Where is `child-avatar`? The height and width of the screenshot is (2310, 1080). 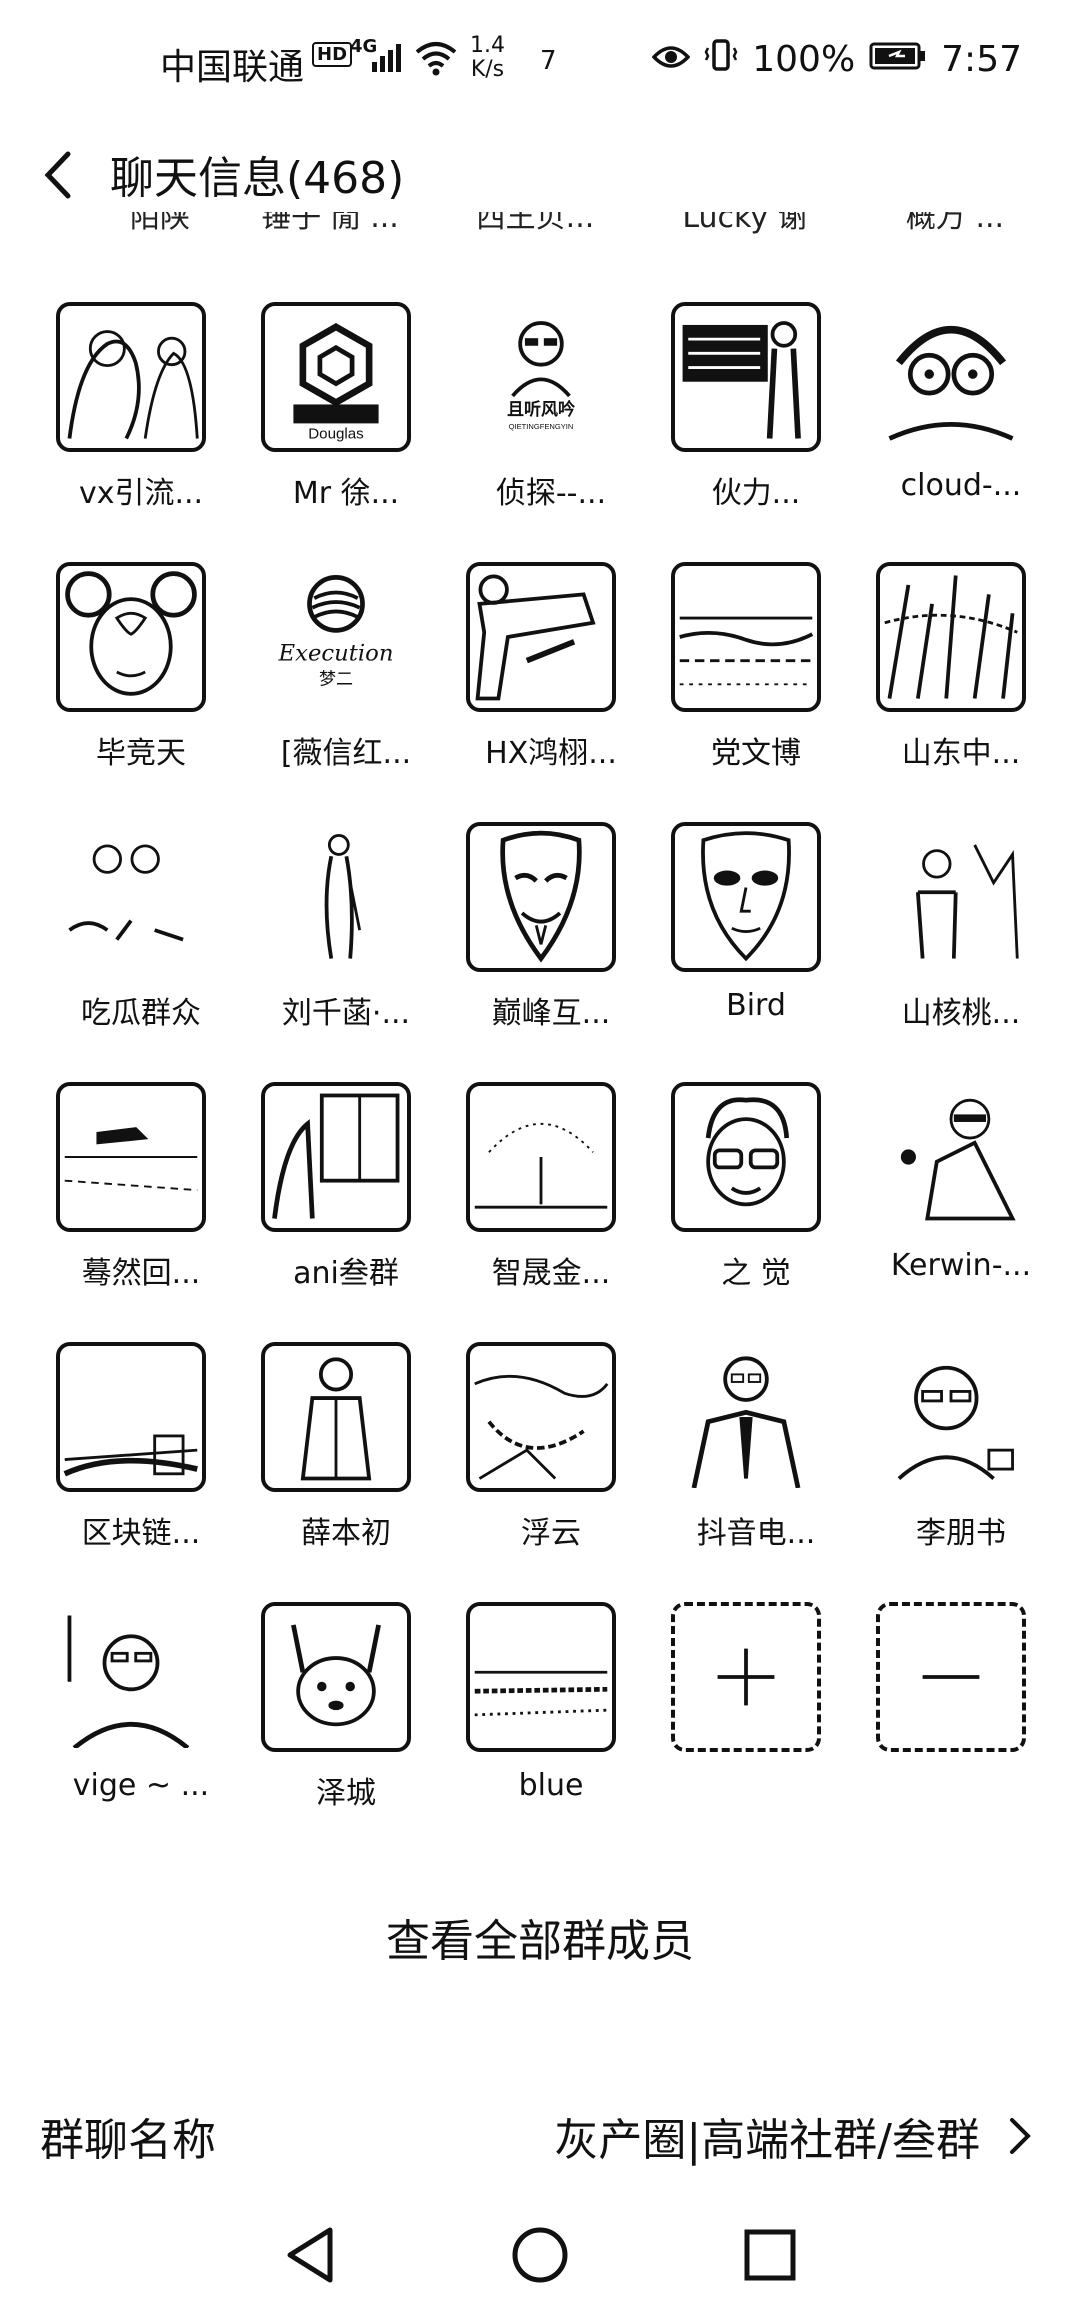
child-avatar is located at coordinates (131, 637).